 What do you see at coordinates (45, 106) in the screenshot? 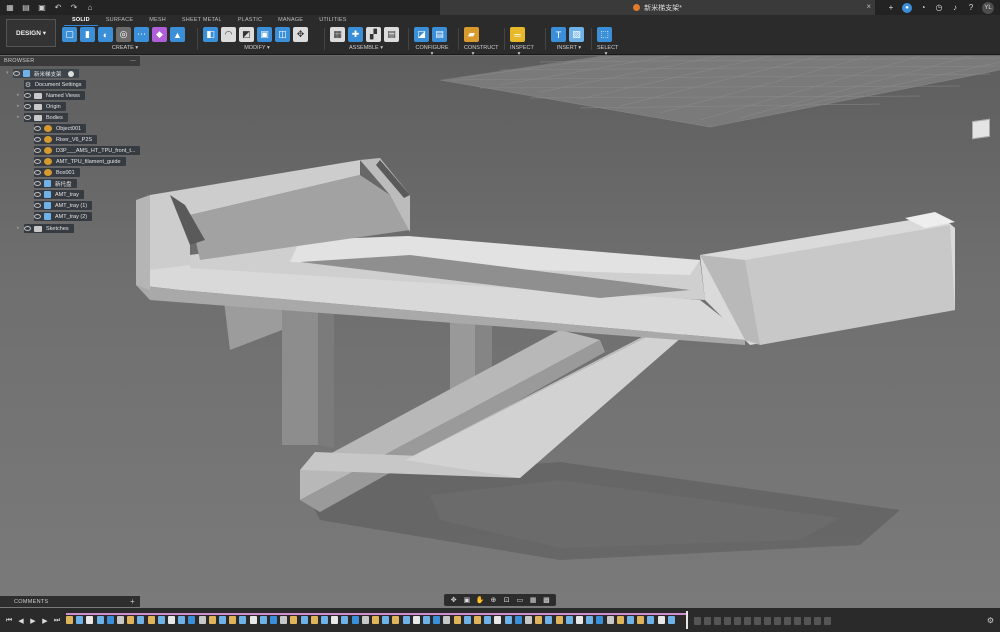
I see `browser-item: Origin` at bounding box center [45, 106].